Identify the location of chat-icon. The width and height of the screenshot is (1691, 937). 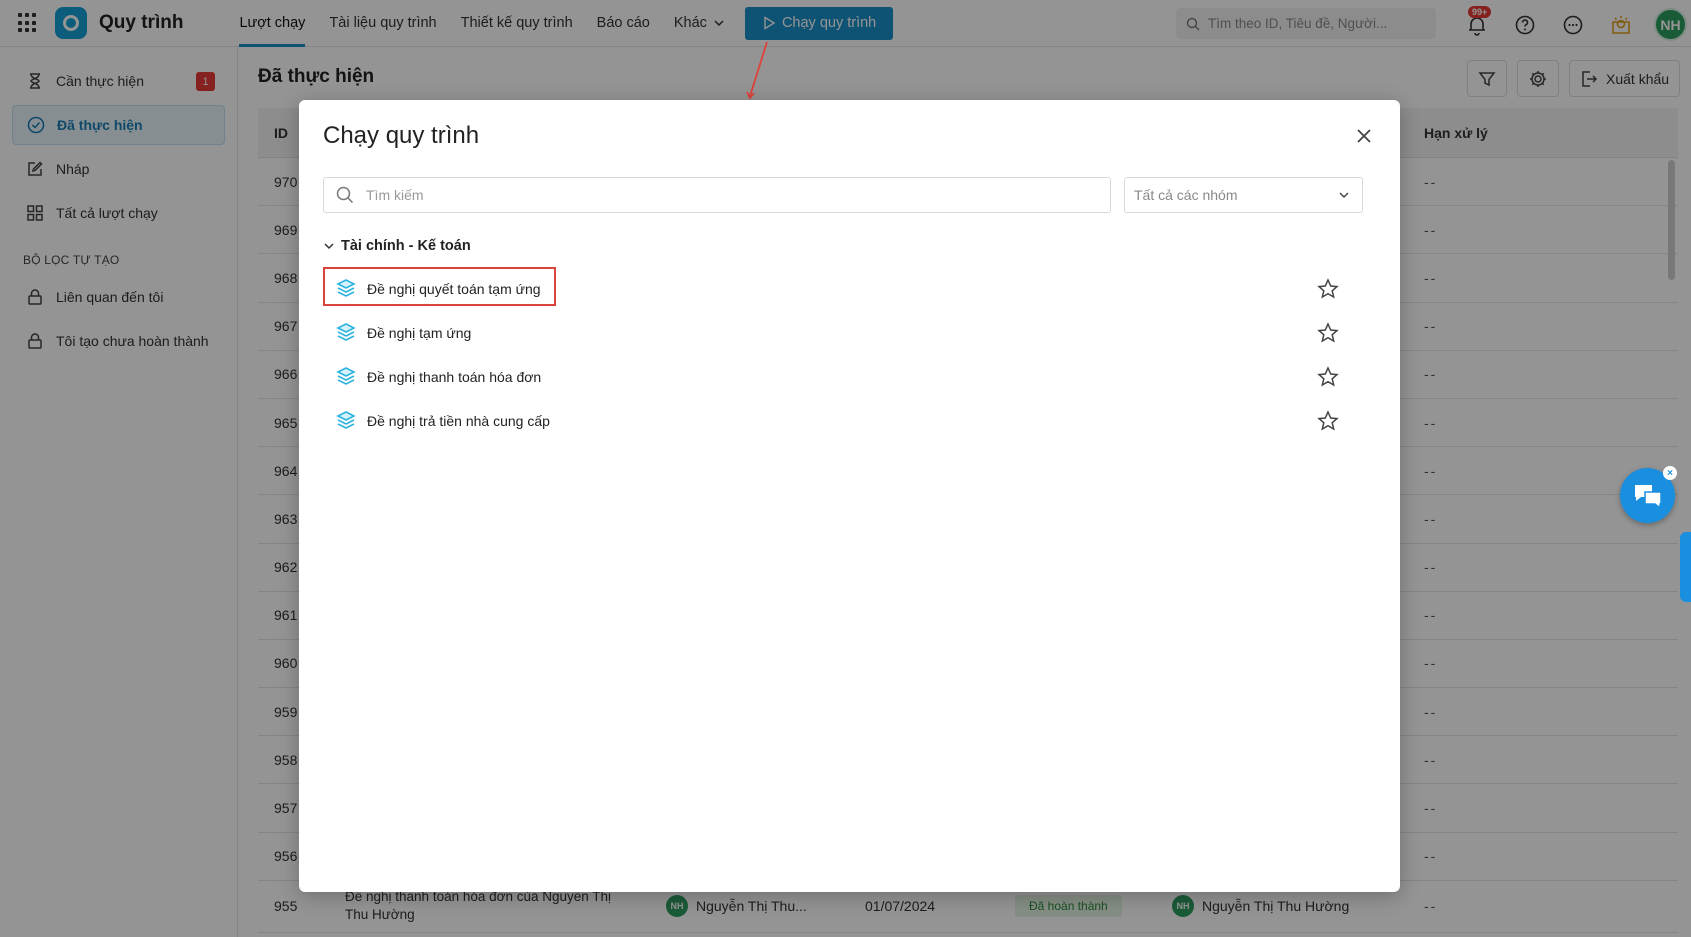
(1648, 497).